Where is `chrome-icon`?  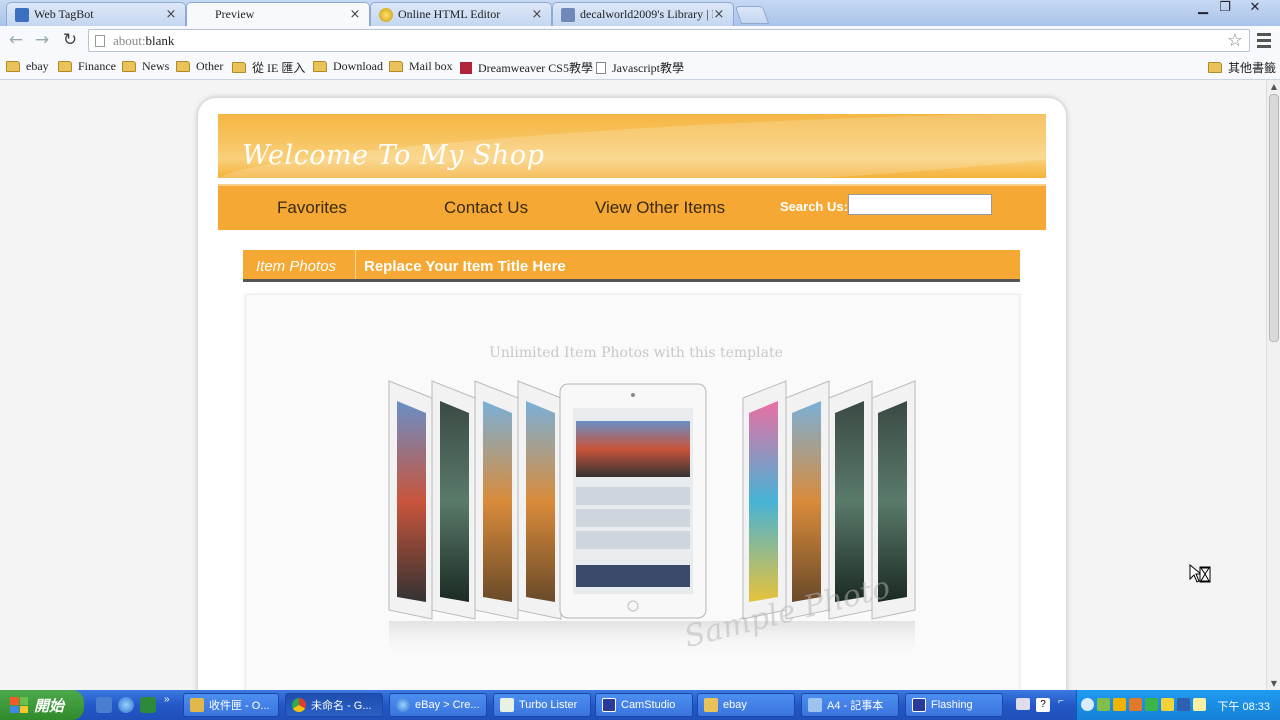
chrome-icon is located at coordinates (299, 705).